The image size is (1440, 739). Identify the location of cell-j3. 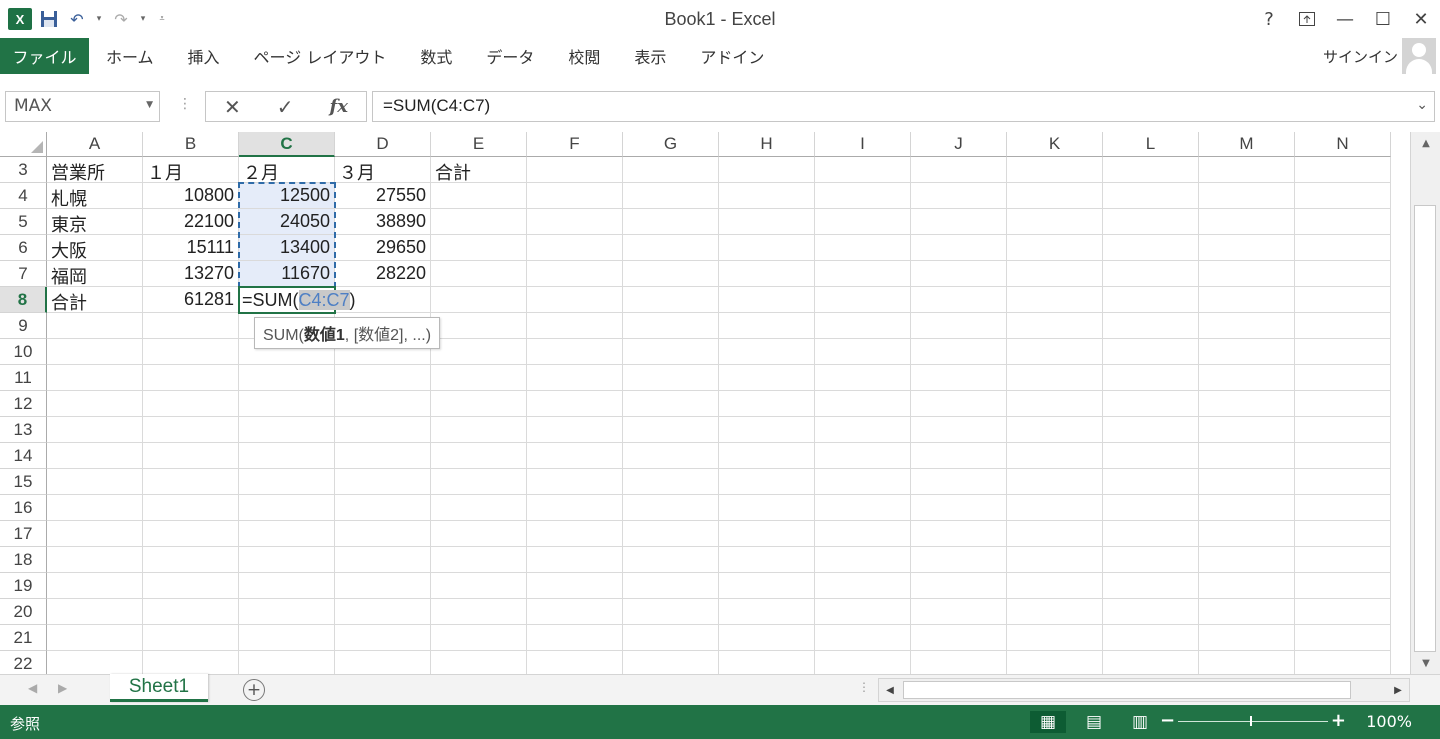
(959, 170).